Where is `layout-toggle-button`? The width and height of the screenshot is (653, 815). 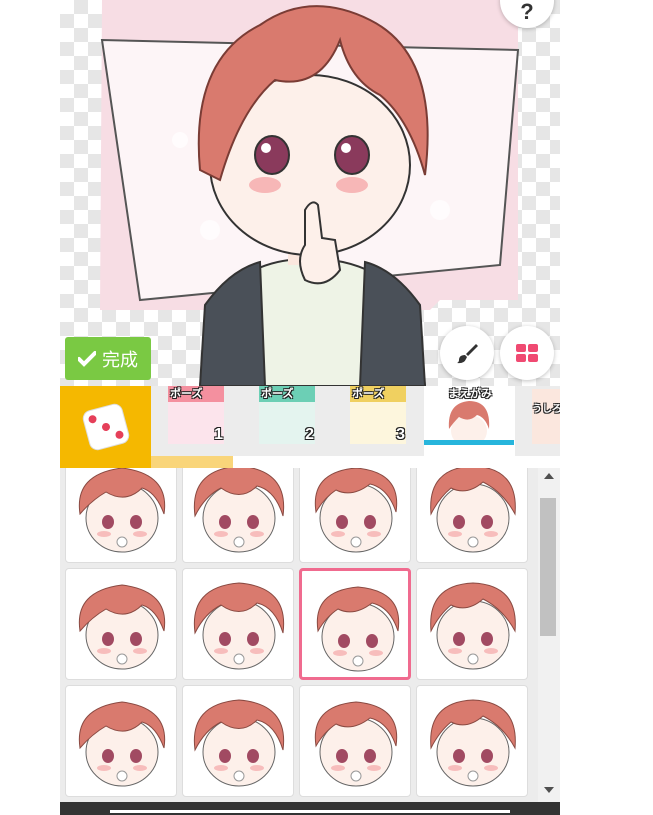 layout-toggle-button is located at coordinates (527, 353).